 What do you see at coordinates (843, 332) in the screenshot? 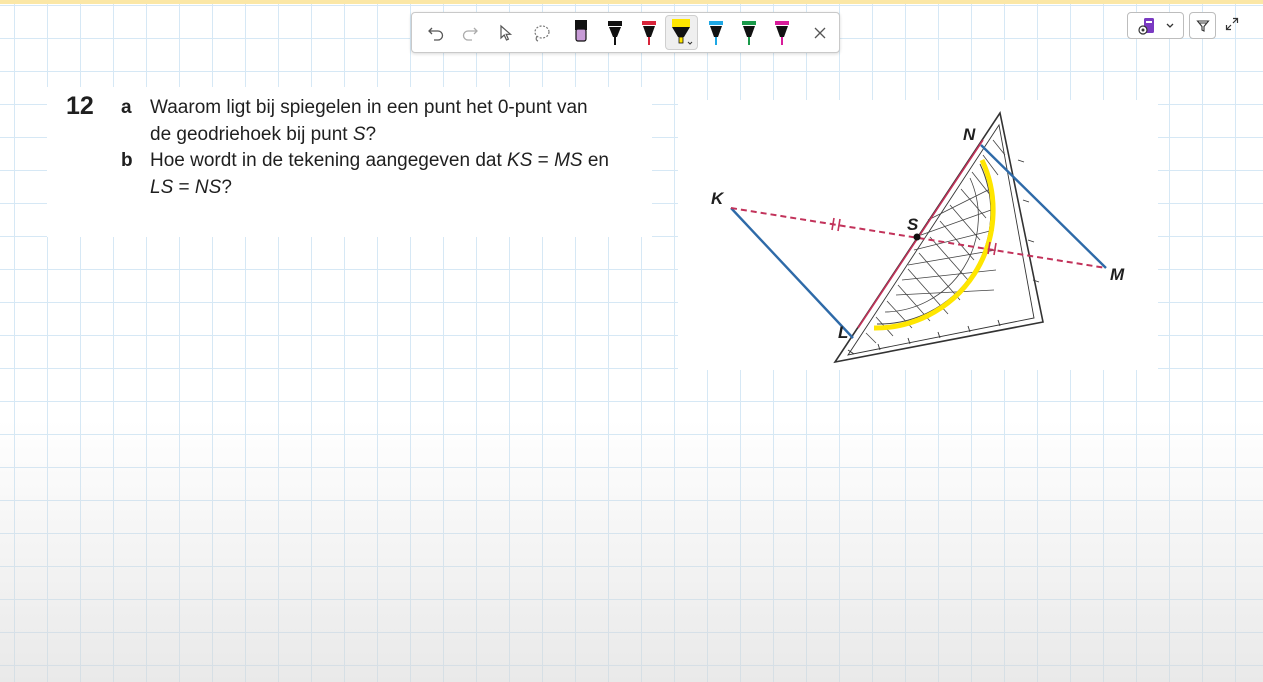
I see `label-L: L` at bounding box center [843, 332].